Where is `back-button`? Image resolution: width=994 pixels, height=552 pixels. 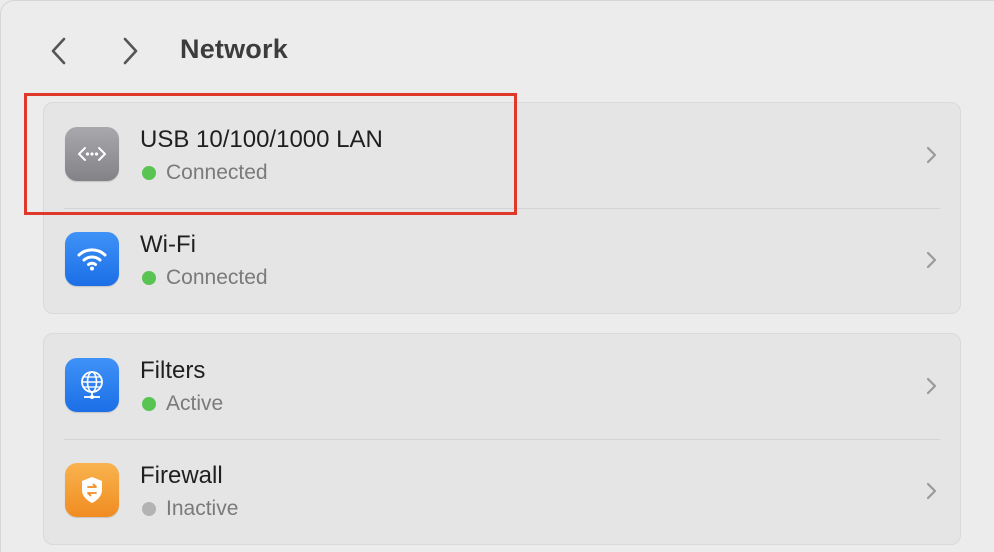
back-button is located at coordinates (59, 51).